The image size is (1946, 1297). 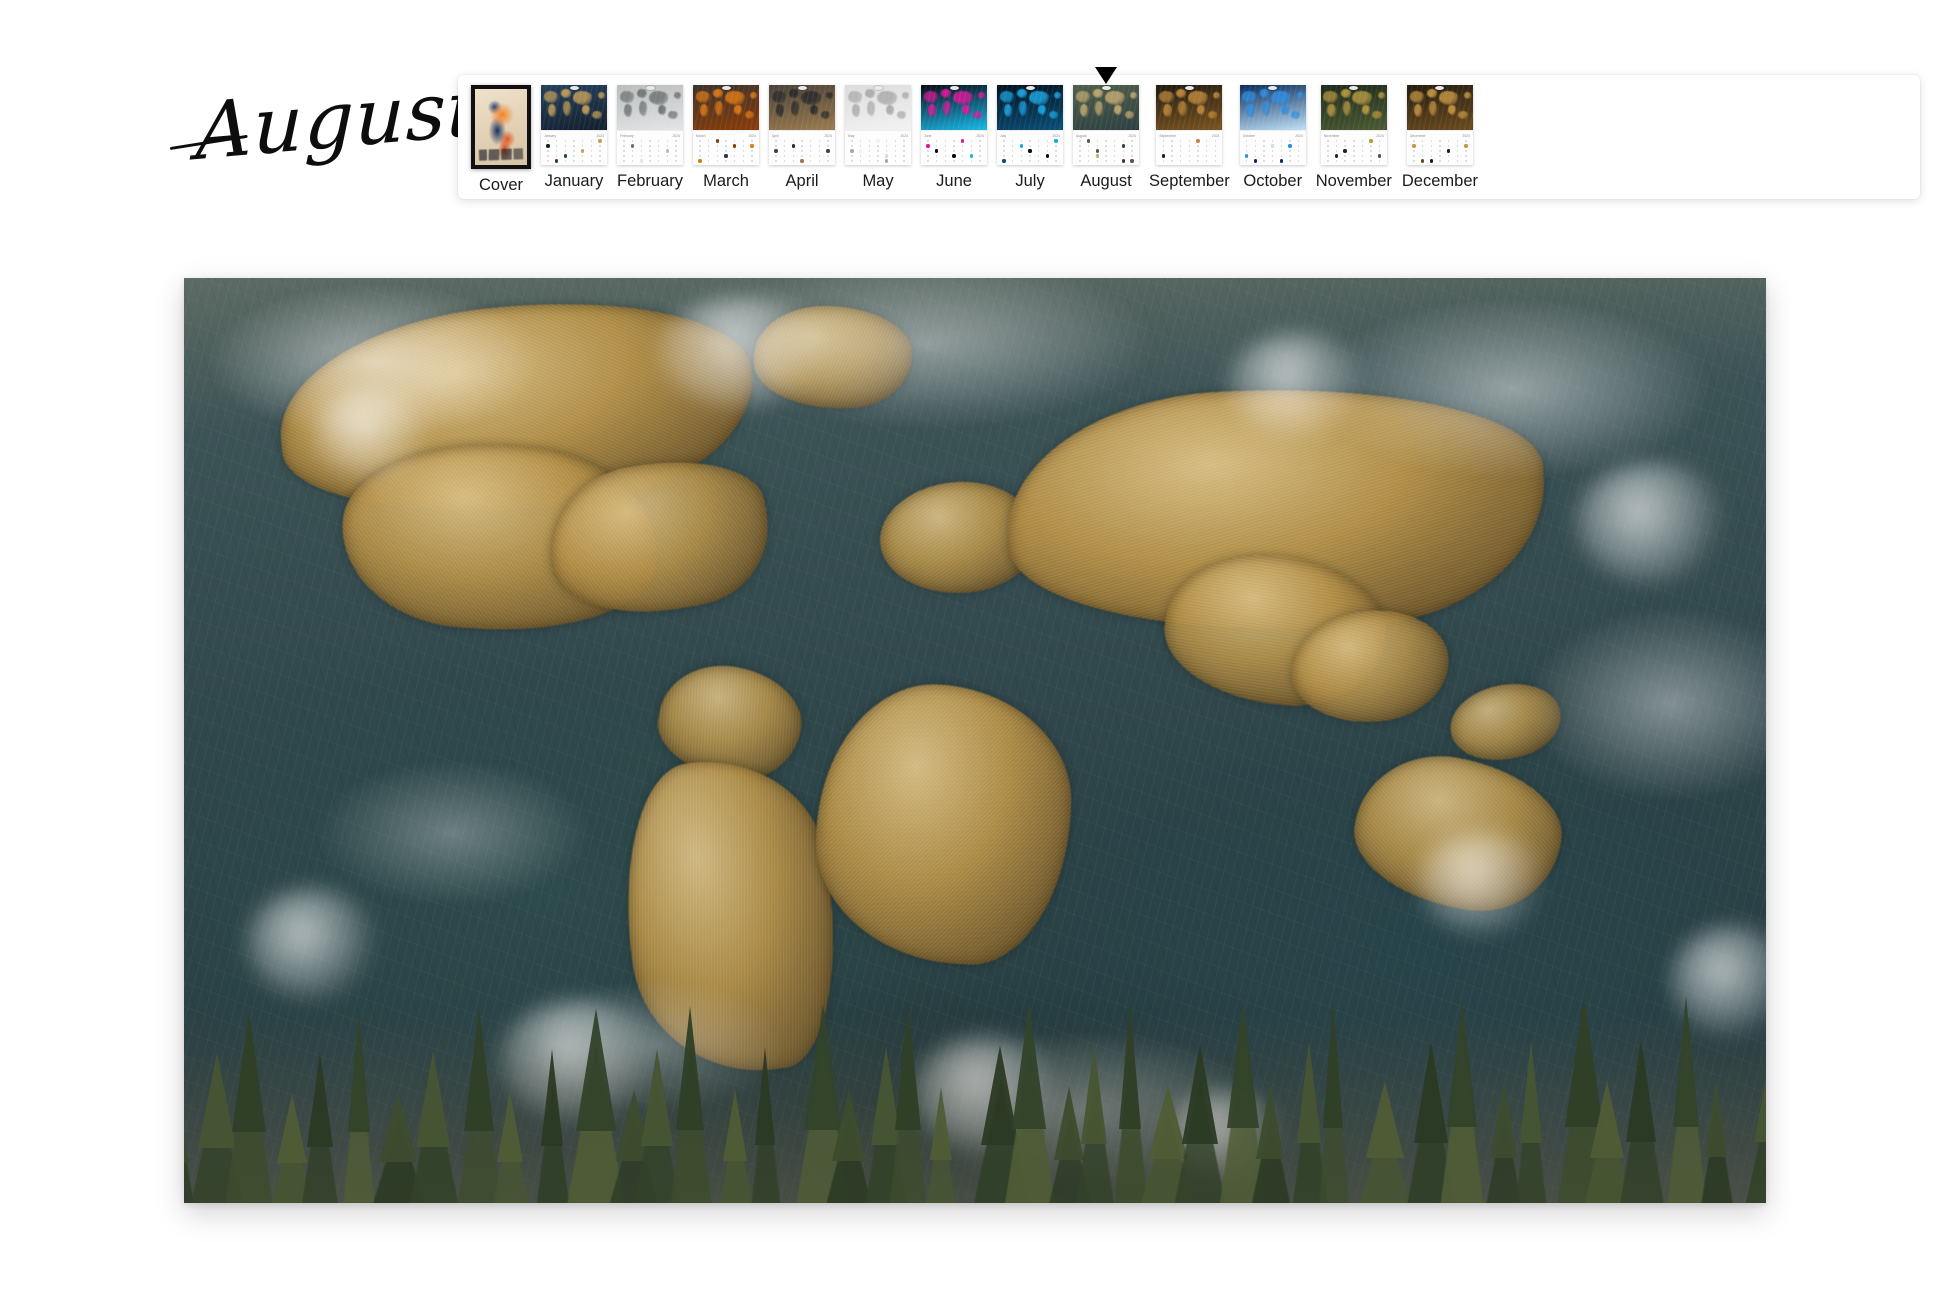 I want to click on thumbnail-frame: June 2024, so click(x=954, y=125).